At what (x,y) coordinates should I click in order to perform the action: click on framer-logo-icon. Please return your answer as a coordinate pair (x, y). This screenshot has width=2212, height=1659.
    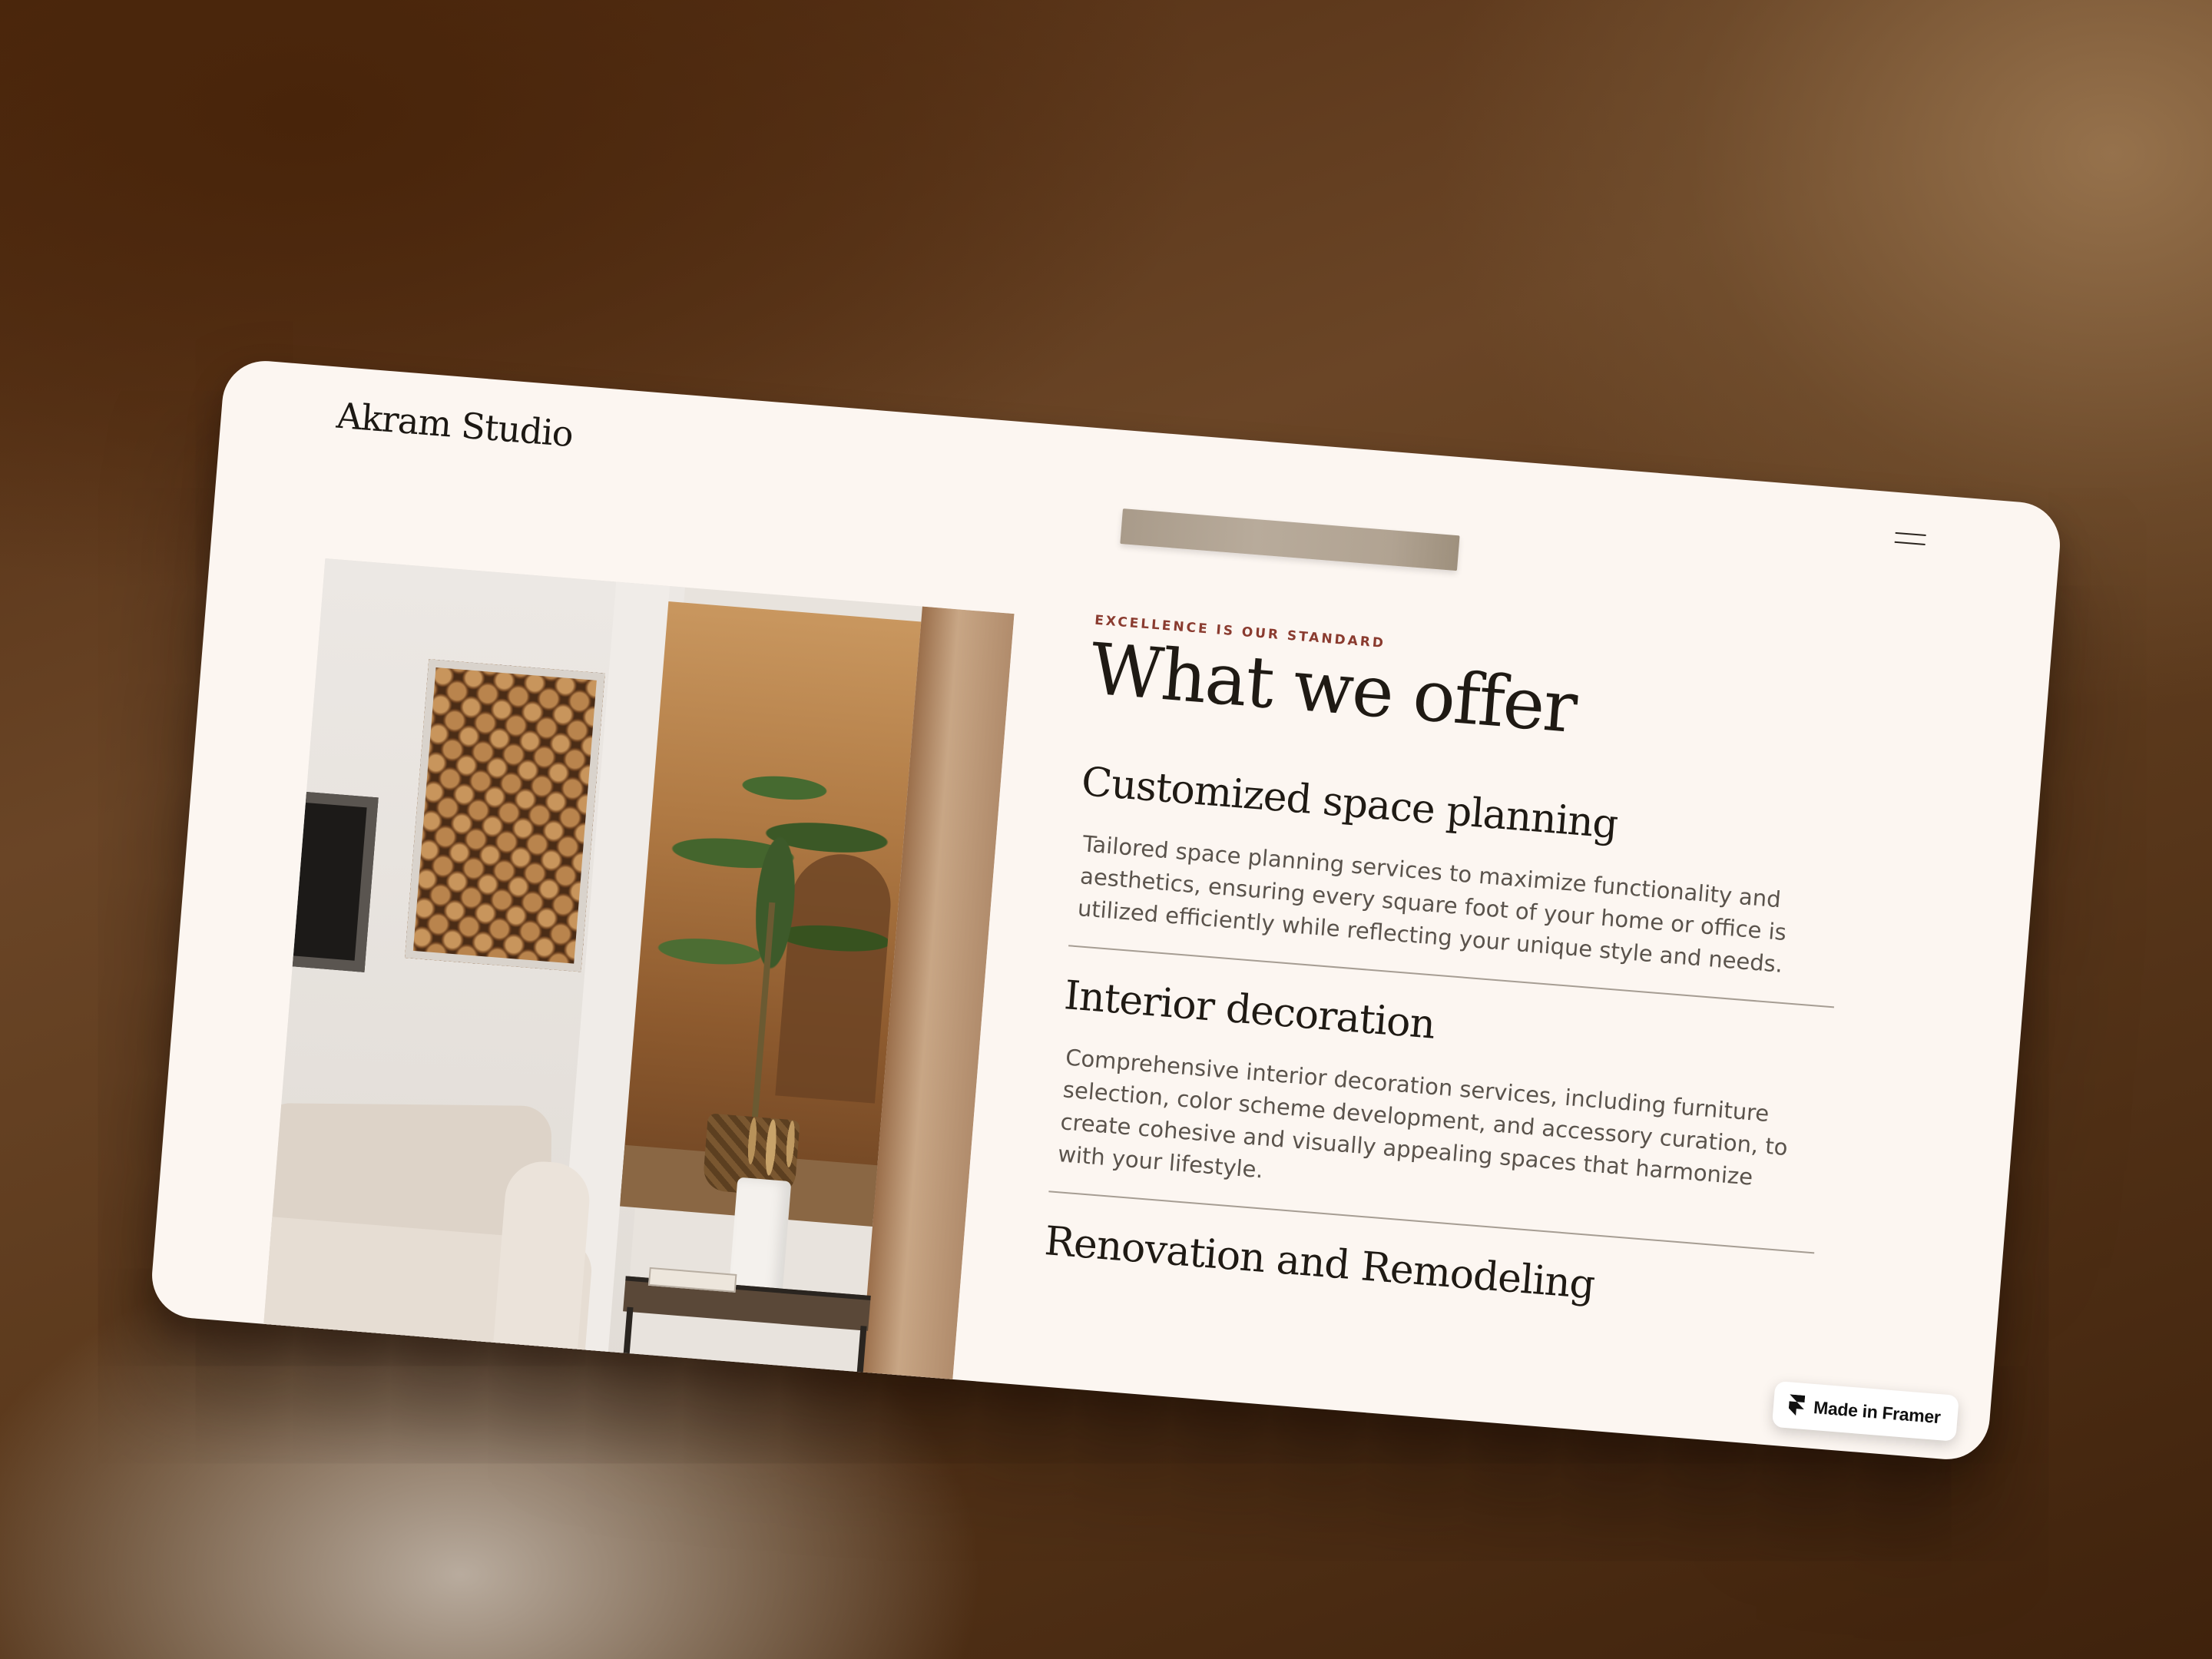
    Looking at the image, I should click on (1797, 1405).